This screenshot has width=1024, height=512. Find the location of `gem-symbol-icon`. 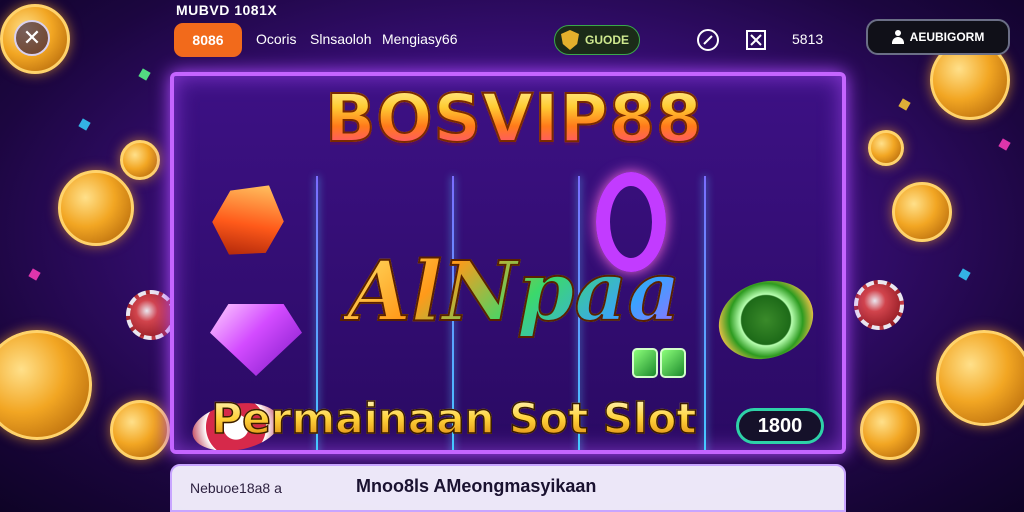

gem-symbol-icon is located at coordinates (256, 340).